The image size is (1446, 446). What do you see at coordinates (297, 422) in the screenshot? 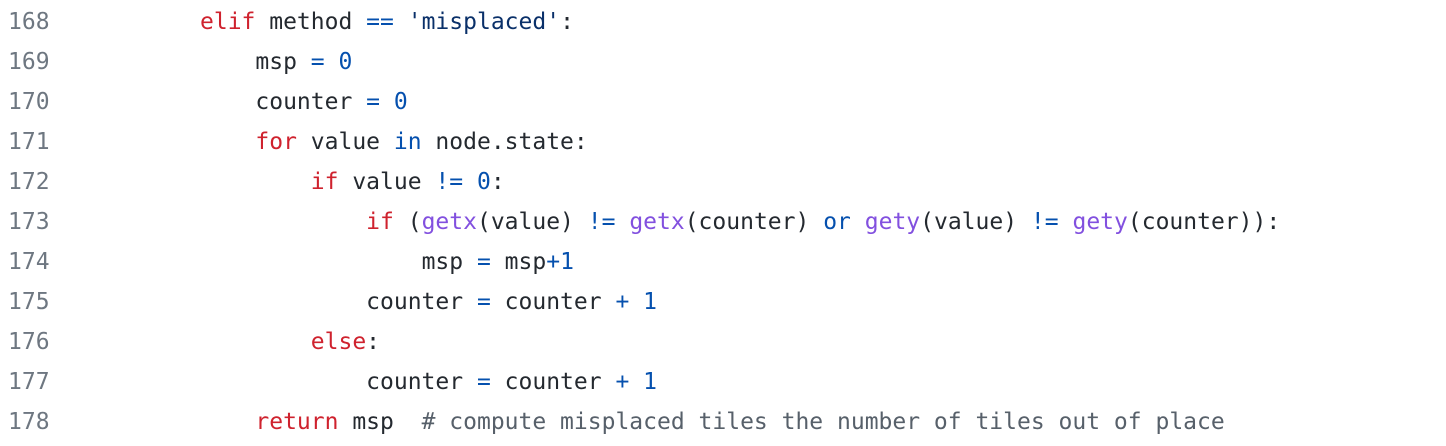
I see `keyword-token: return` at bounding box center [297, 422].